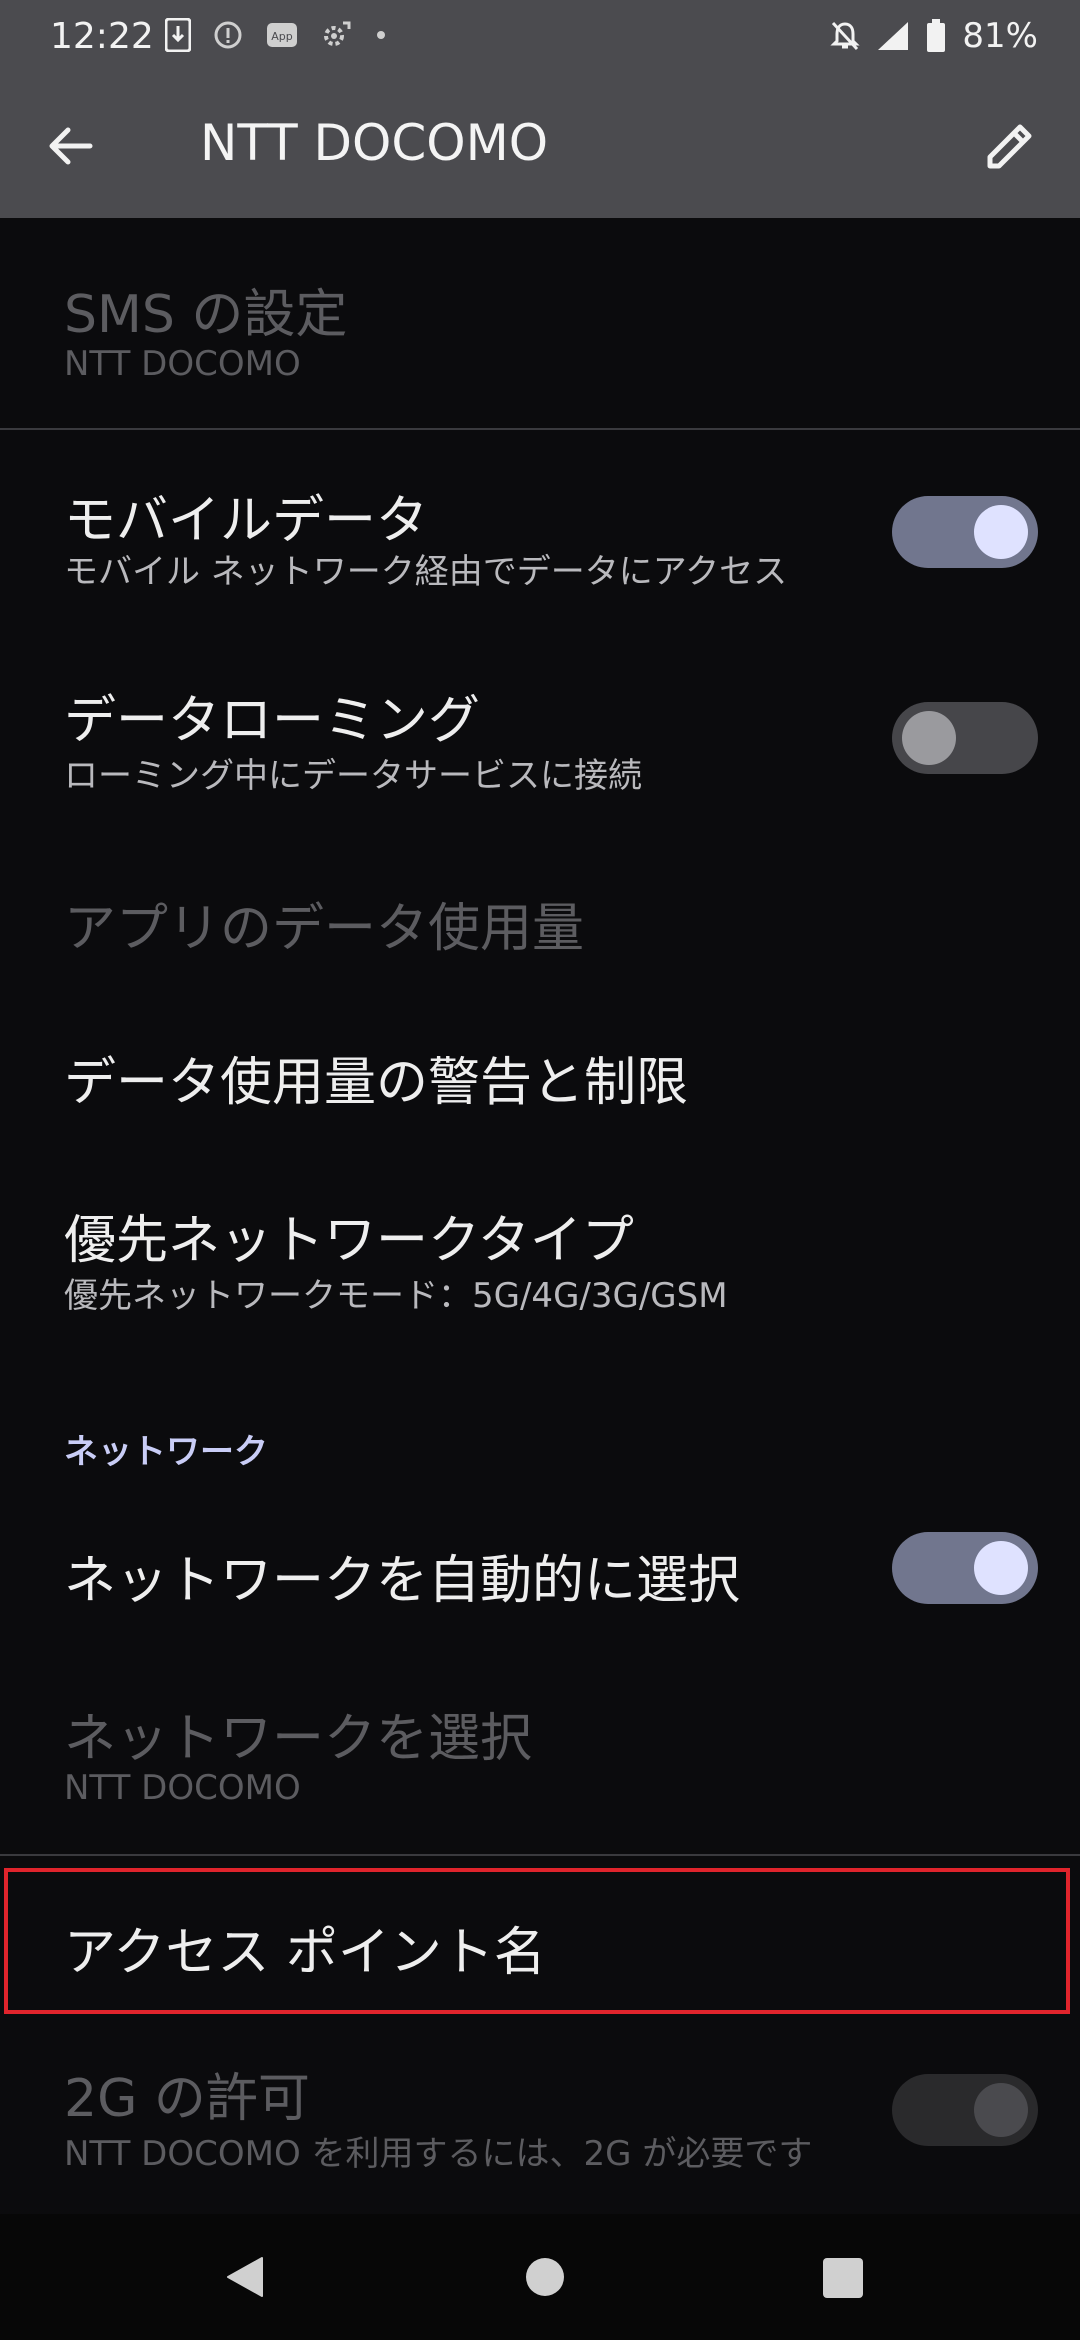 The height and width of the screenshot is (2340, 1080). I want to click on signal-icon, so click(893, 36).